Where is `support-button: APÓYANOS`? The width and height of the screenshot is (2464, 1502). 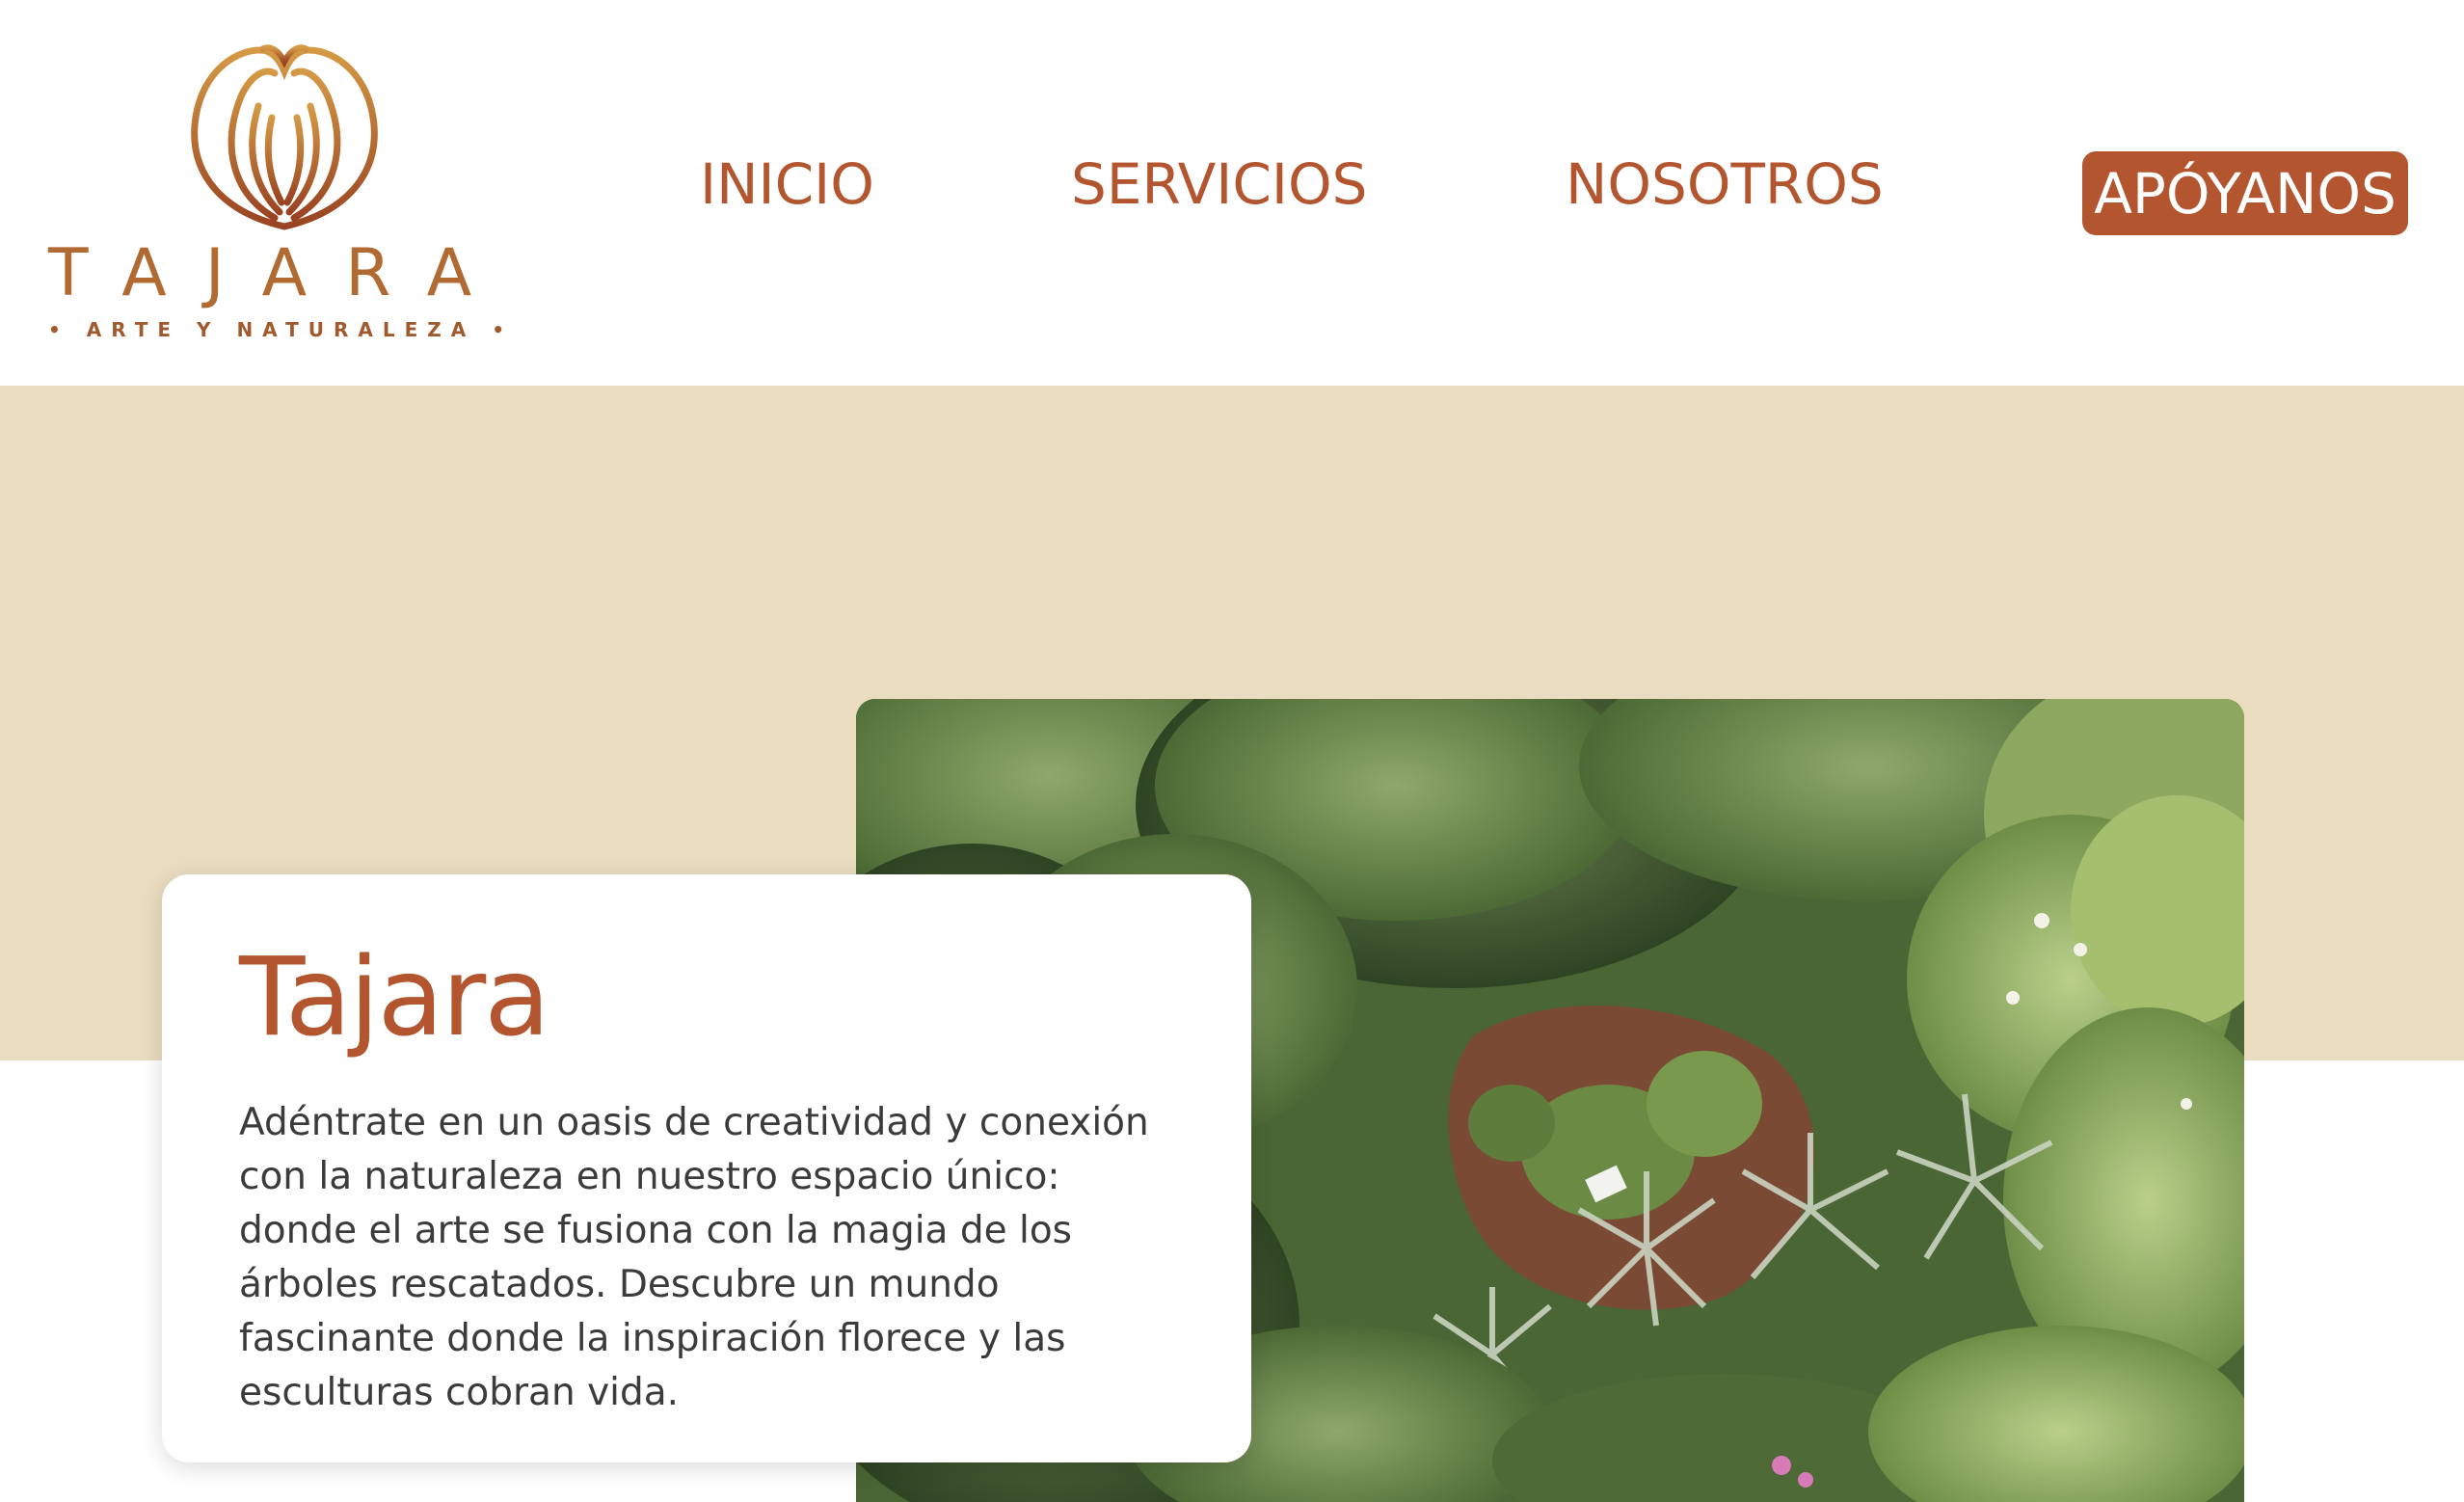
support-button: APÓYANOS is located at coordinates (2245, 193).